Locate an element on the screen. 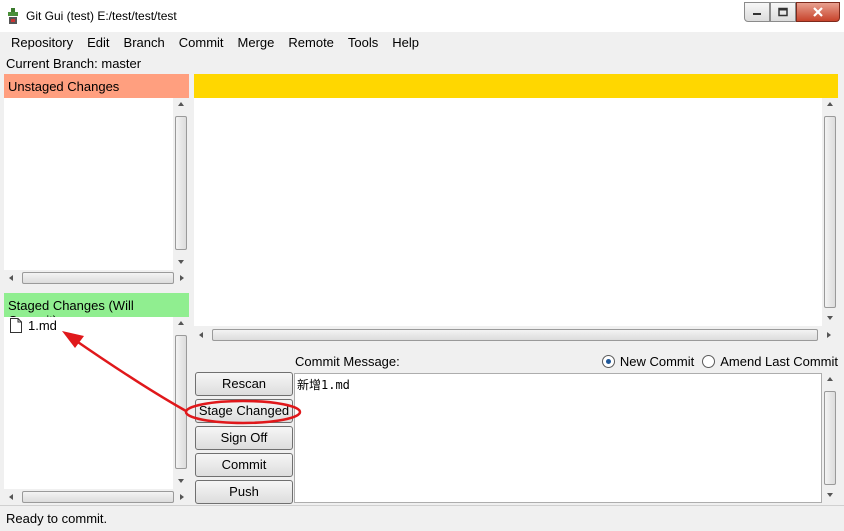 Image resolution: width=844 pixels, height=531 pixels. staged-file-item: 1.md is located at coordinates (33, 325).